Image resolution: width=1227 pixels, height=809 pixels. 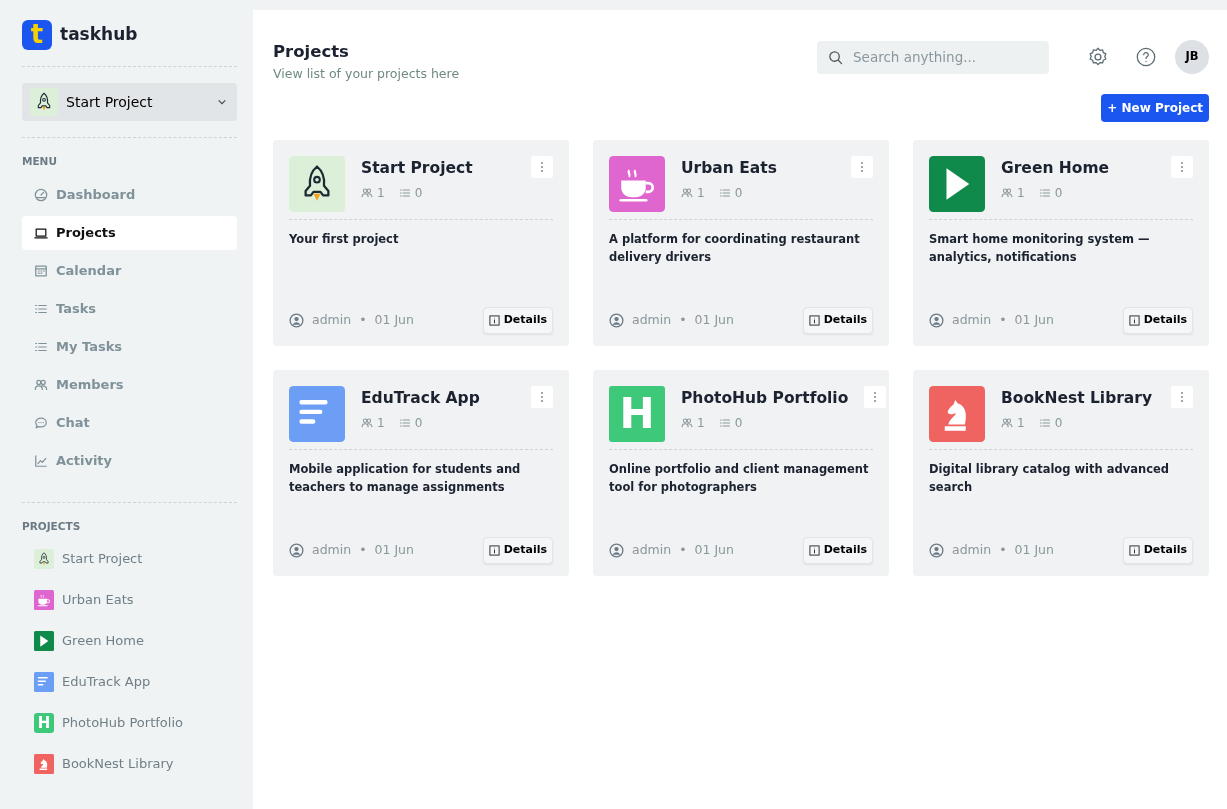 What do you see at coordinates (1098, 57) in the screenshot?
I see `settings-icon` at bounding box center [1098, 57].